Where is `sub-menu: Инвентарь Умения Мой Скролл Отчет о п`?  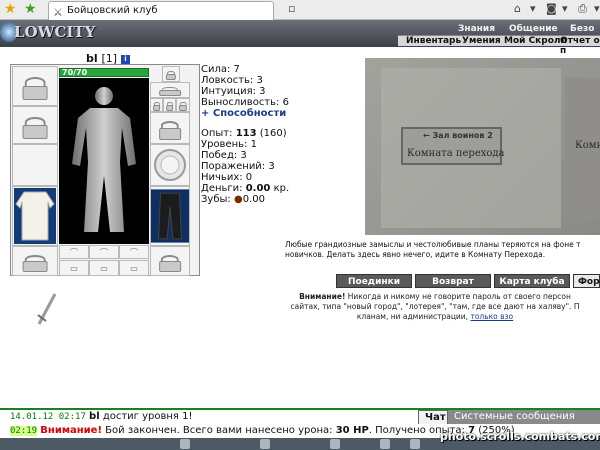
sub-menu: Инвентарь Умения Мой Скролл Отчет о п is located at coordinates (499, 45).